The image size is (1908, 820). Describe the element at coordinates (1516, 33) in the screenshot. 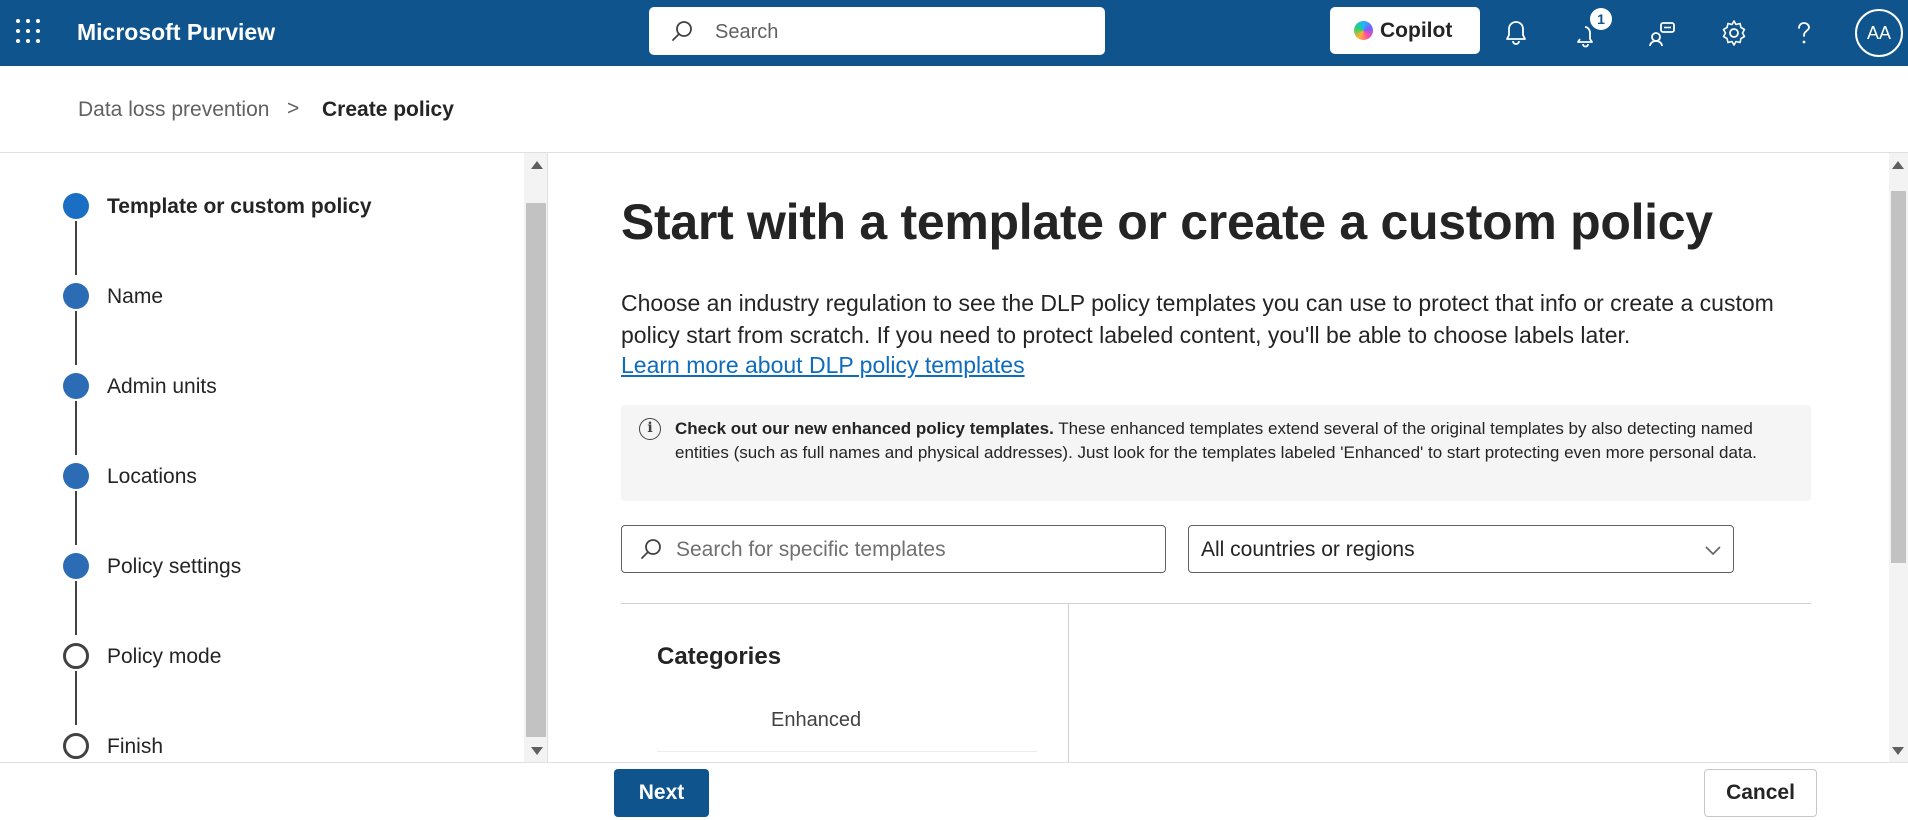

I see `bell-icon` at that location.